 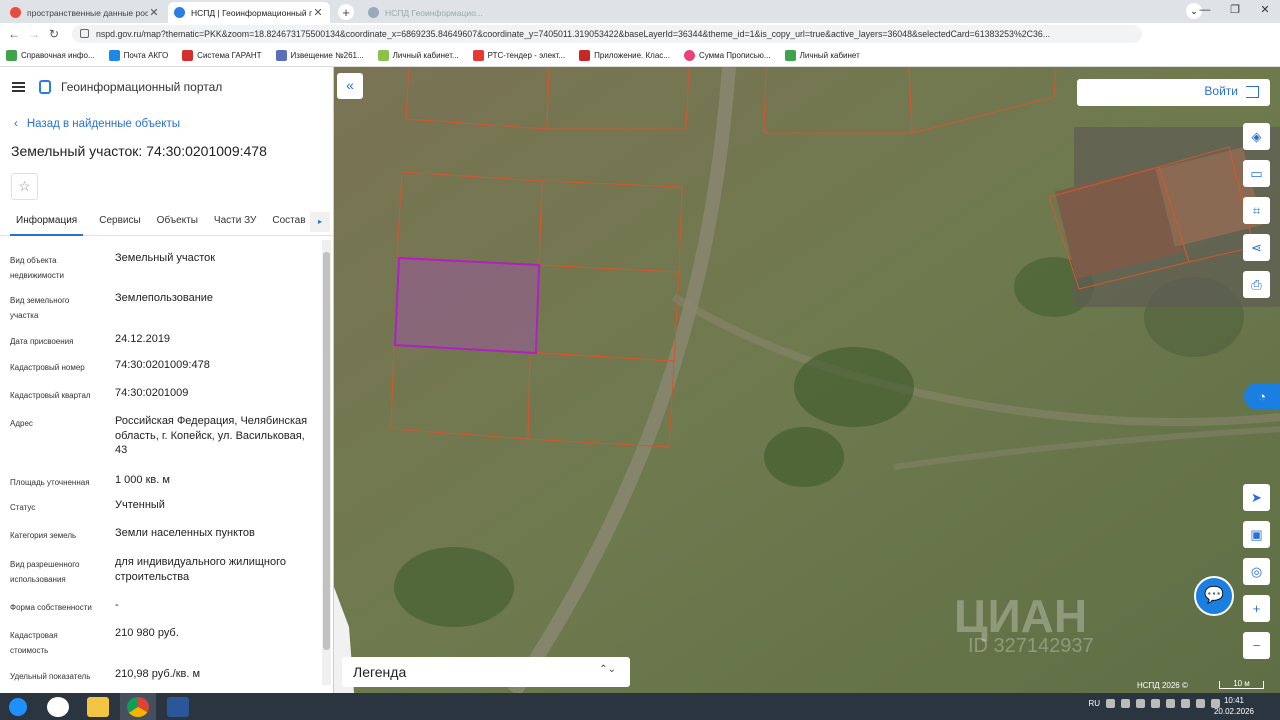 I want to click on lock-icon, so click(x=84, y=33).